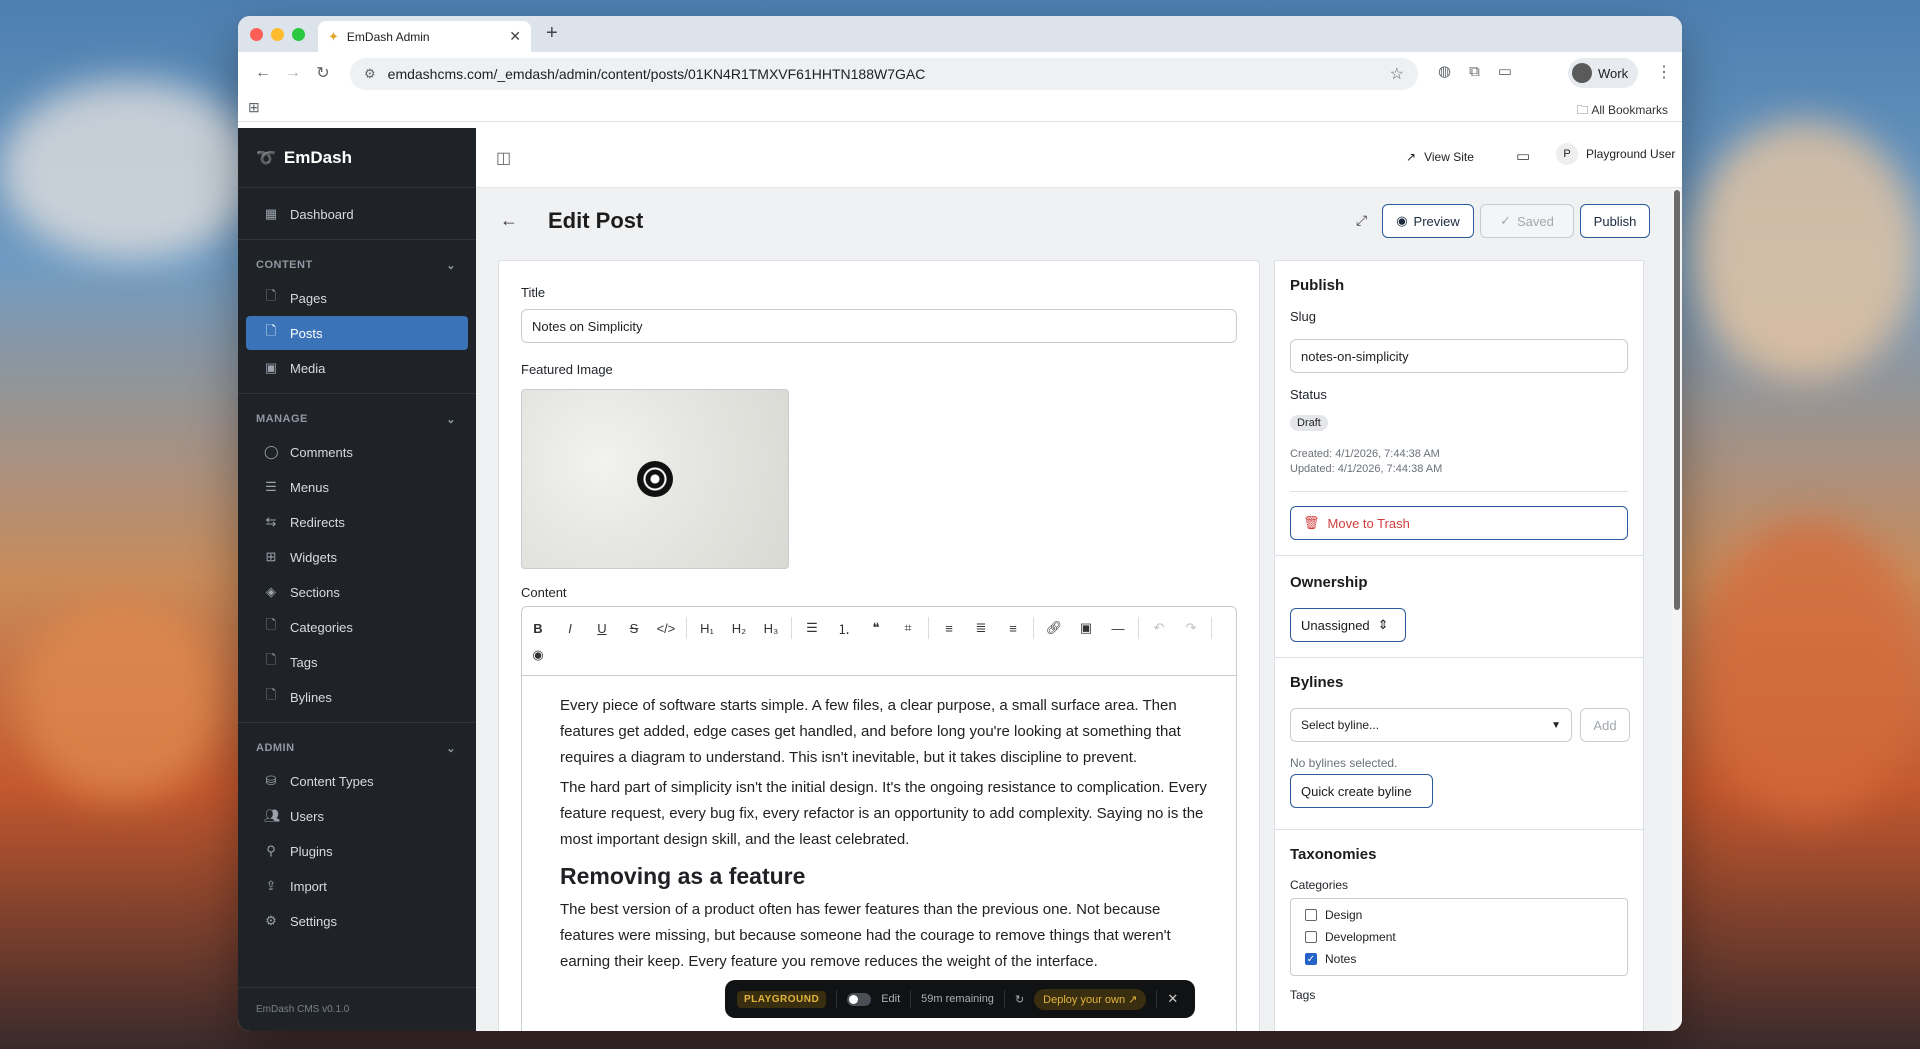 This screenshot has width=1920, height=1049. What do you see at coordinates (859, 999) in the screenshot?
I see `edit-toggle` at bounding box center [859, 999].